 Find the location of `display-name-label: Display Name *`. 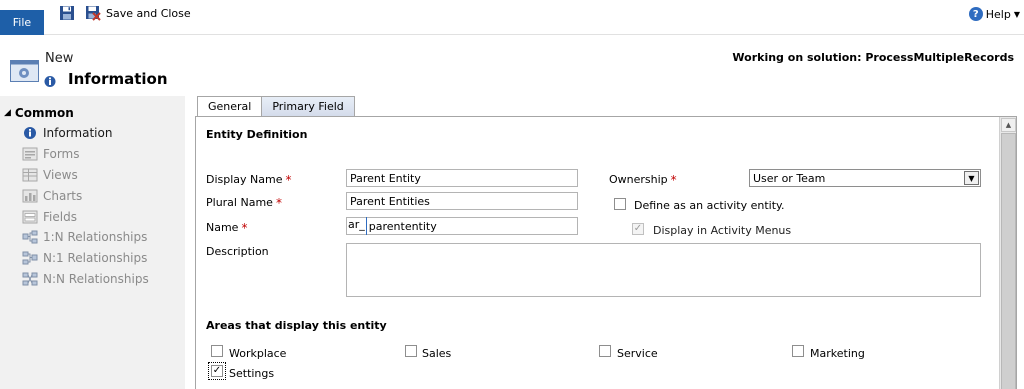

display-name-label: Display Name * is located at coordinates (249, 179).